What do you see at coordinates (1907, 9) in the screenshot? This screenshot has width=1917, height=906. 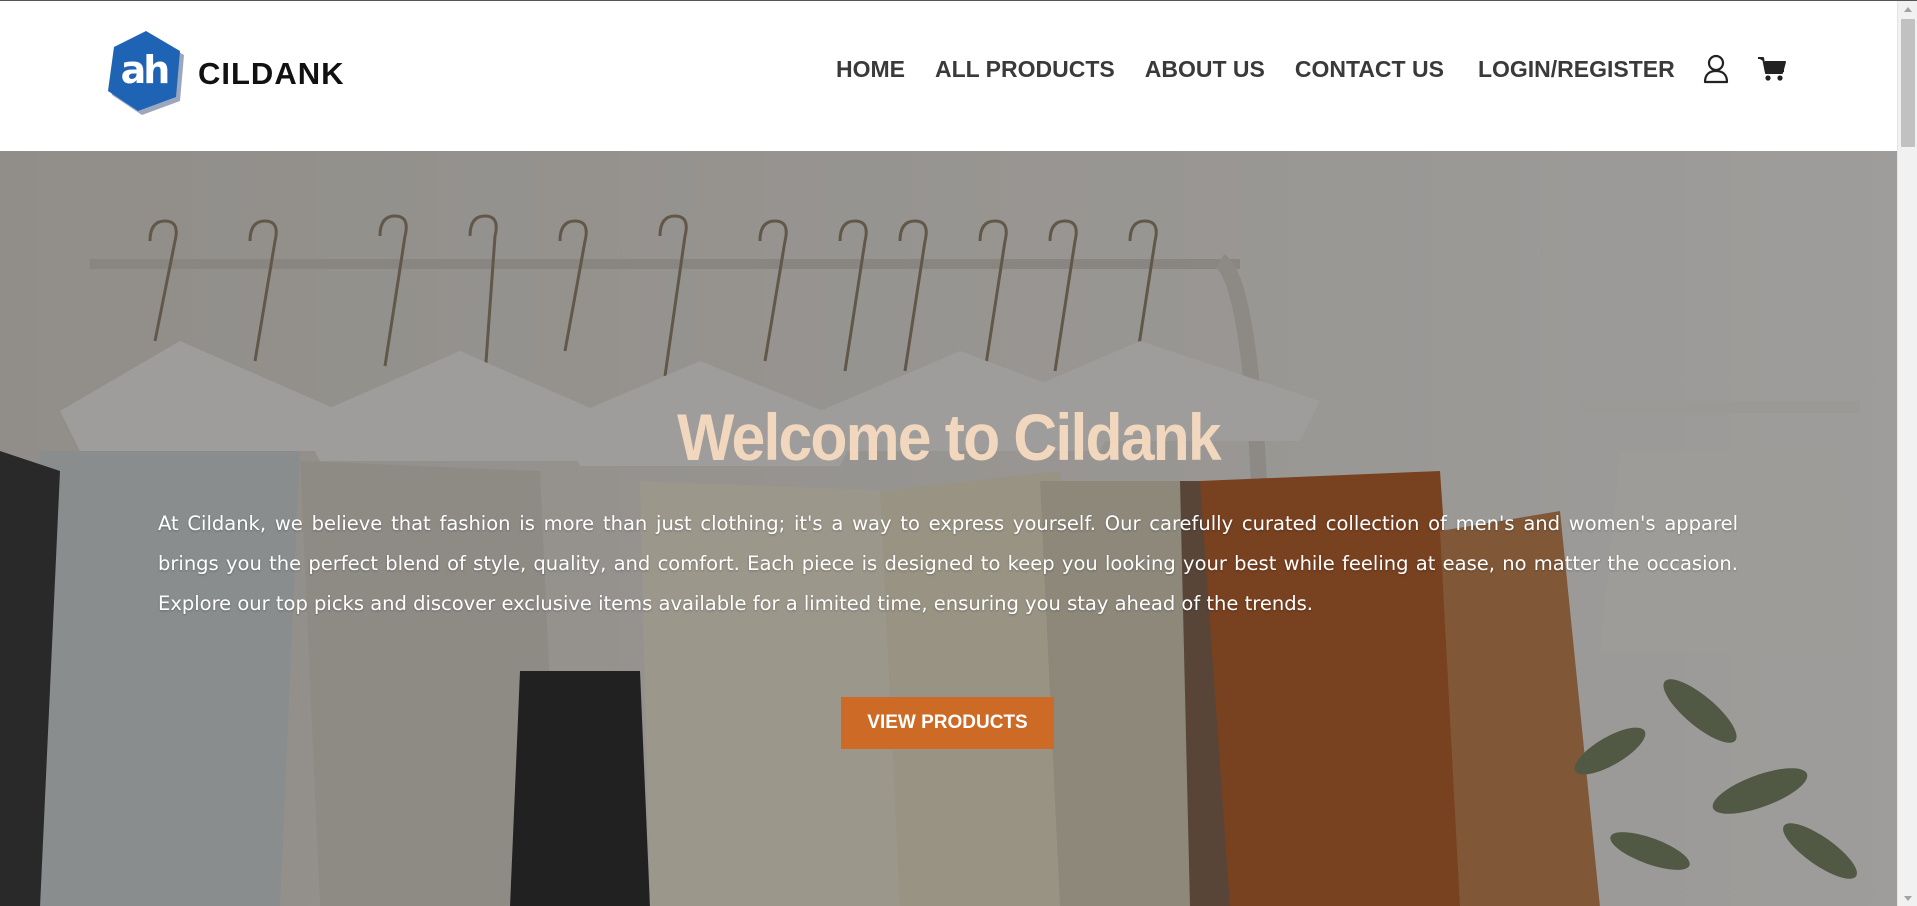 I see `scroll-up-arrow-icon` at bounding box center [1907, 9].